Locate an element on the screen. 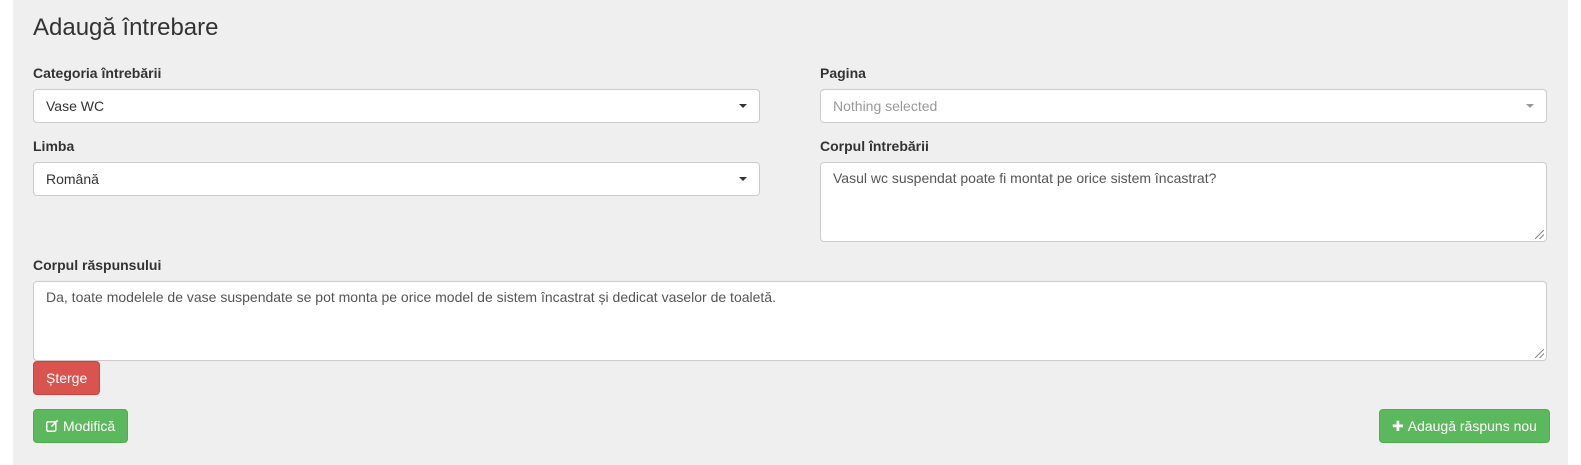 The image size is (1581, 465). add-answer-button: ✚ Adaugă răspuns nou is located at coordinates (1464, 426).